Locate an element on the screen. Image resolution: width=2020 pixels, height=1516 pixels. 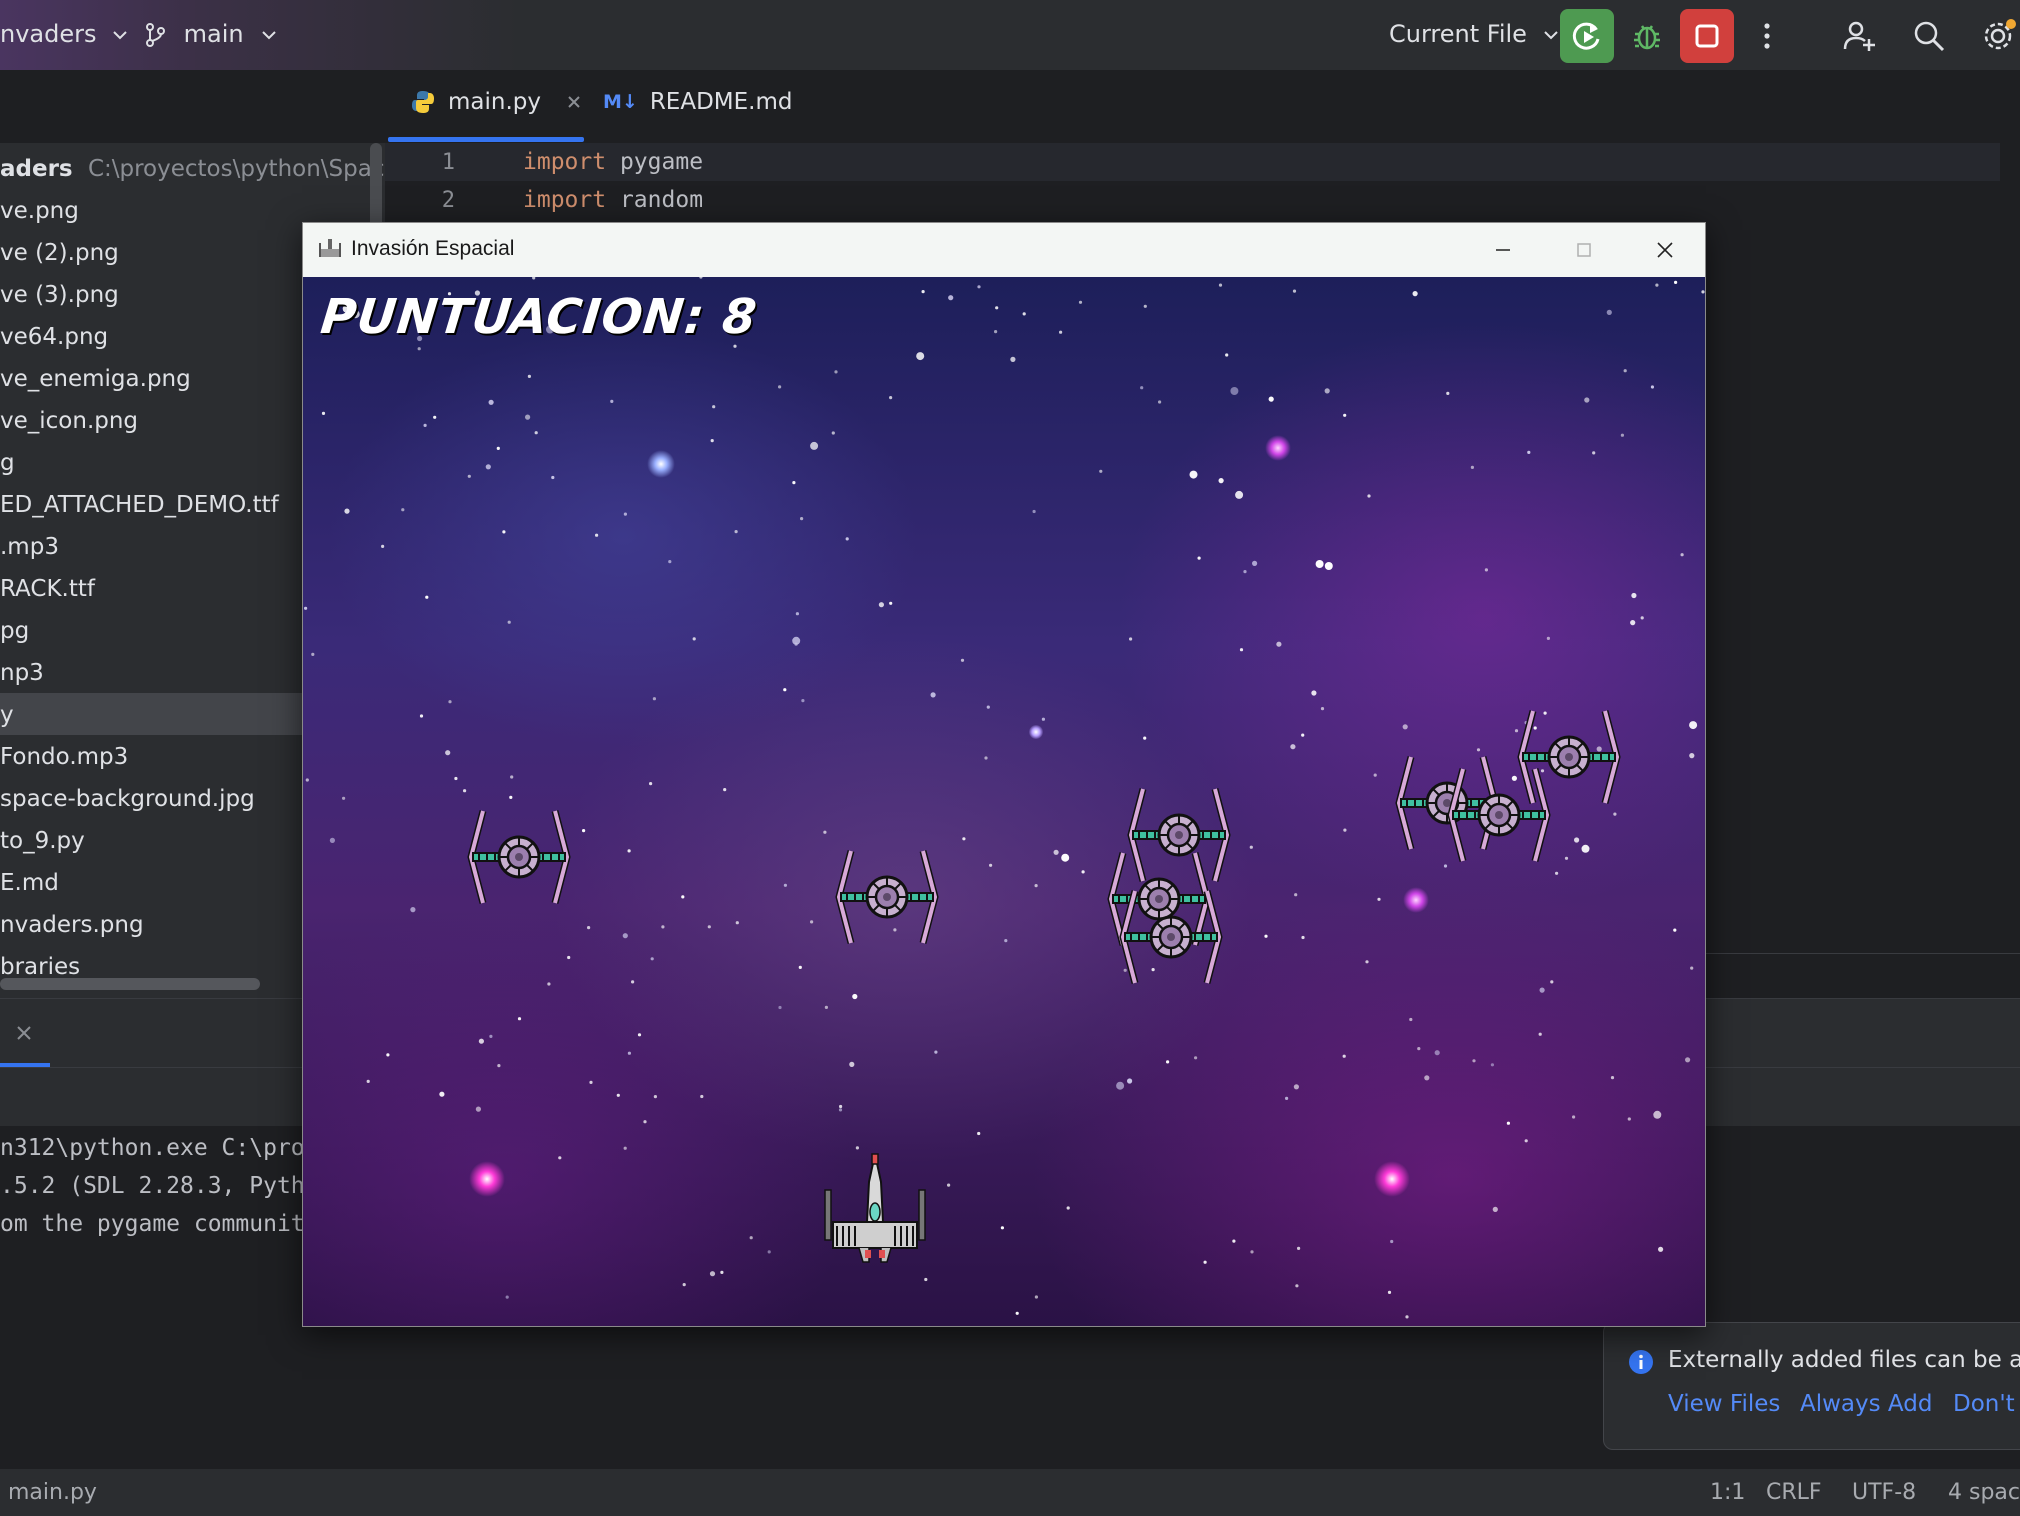
tree-item: ve_icon.png is located at coordinates (69, 421).